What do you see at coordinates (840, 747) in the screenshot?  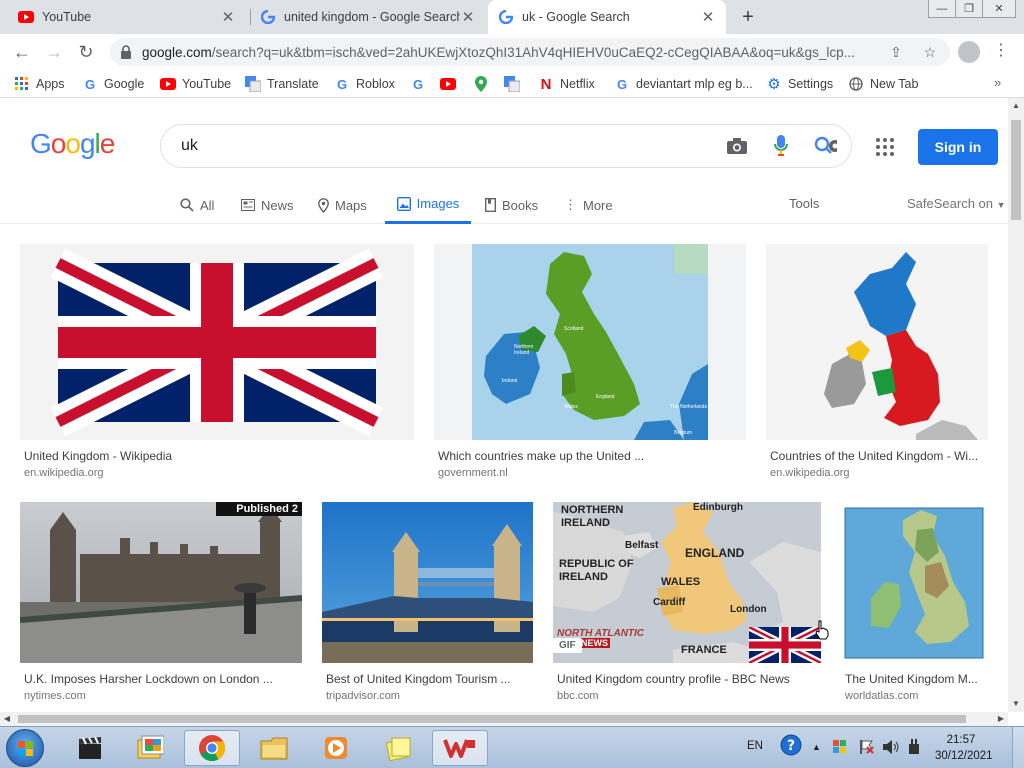 I see `action-center-flag-icon` at bounding box center [840, 747].